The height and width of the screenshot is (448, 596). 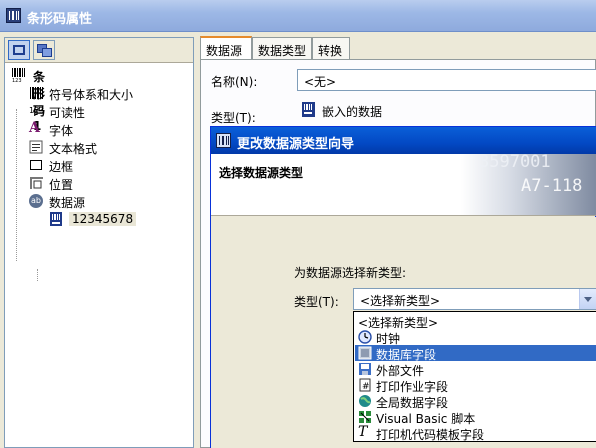 I want to click on datasource-icon: ab, so click(x=36, y=201).